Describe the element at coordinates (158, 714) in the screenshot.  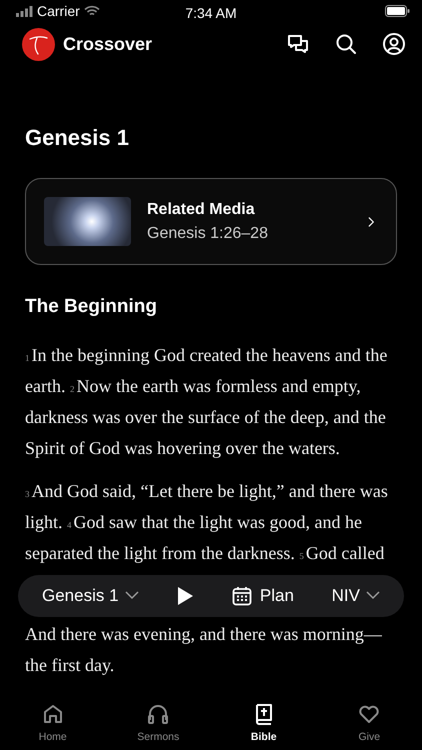
I see `headphones-icon` at that location.